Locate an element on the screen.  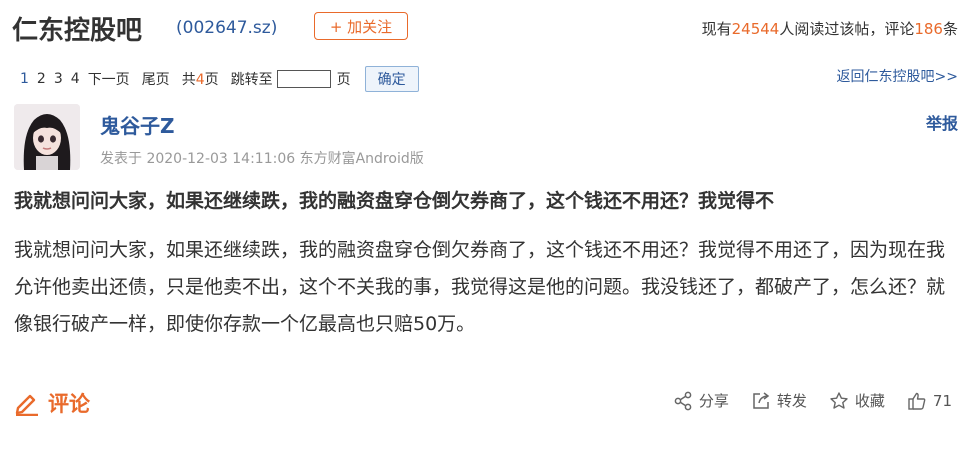
avatar-image is located at coordinates (47, 137).